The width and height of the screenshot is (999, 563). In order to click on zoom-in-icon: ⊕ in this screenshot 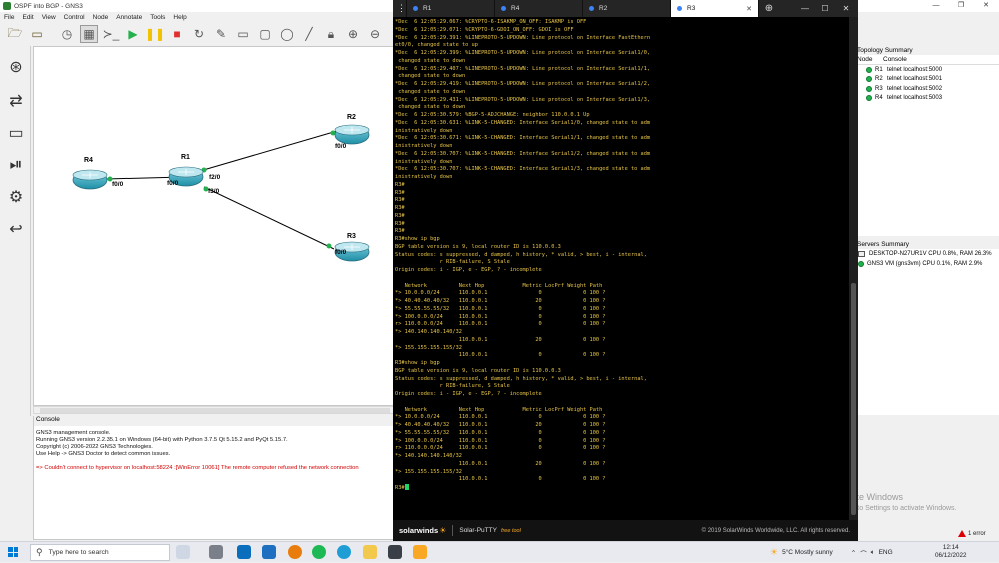, I will do `click(353, 34)`.